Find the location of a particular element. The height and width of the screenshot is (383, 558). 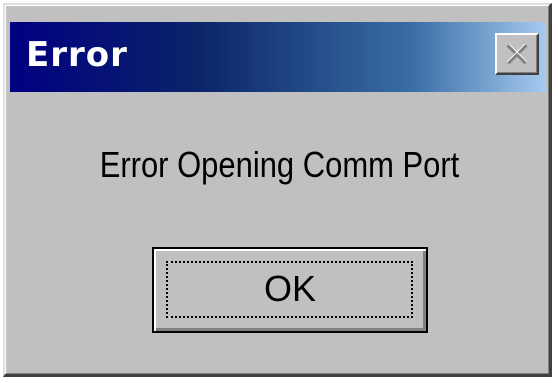

close-button is located at coordinates (517, 54).